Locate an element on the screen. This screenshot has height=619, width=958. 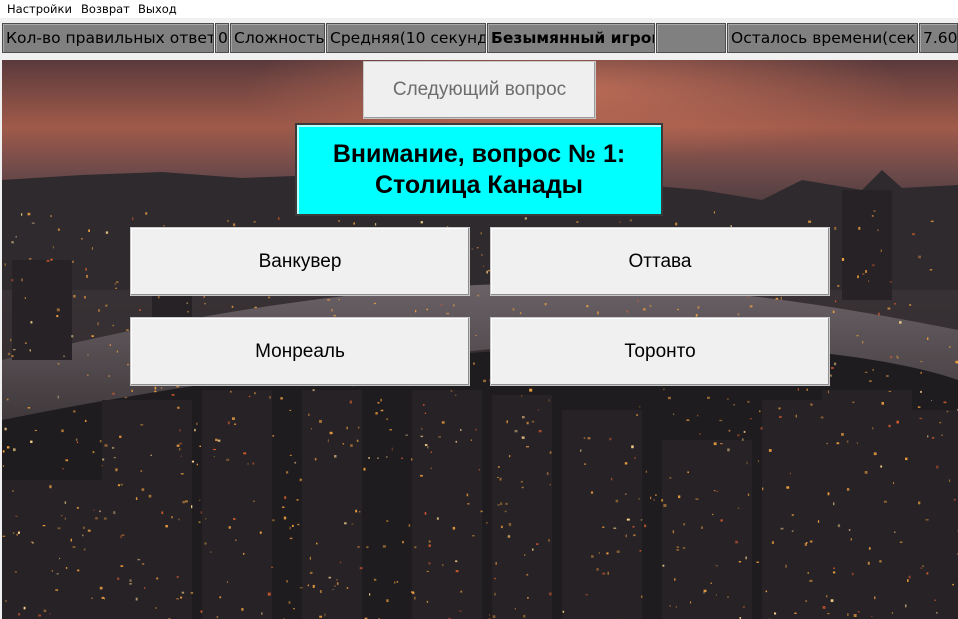
answer-button-1: Ванкувер is located at coordinates (300, 261).